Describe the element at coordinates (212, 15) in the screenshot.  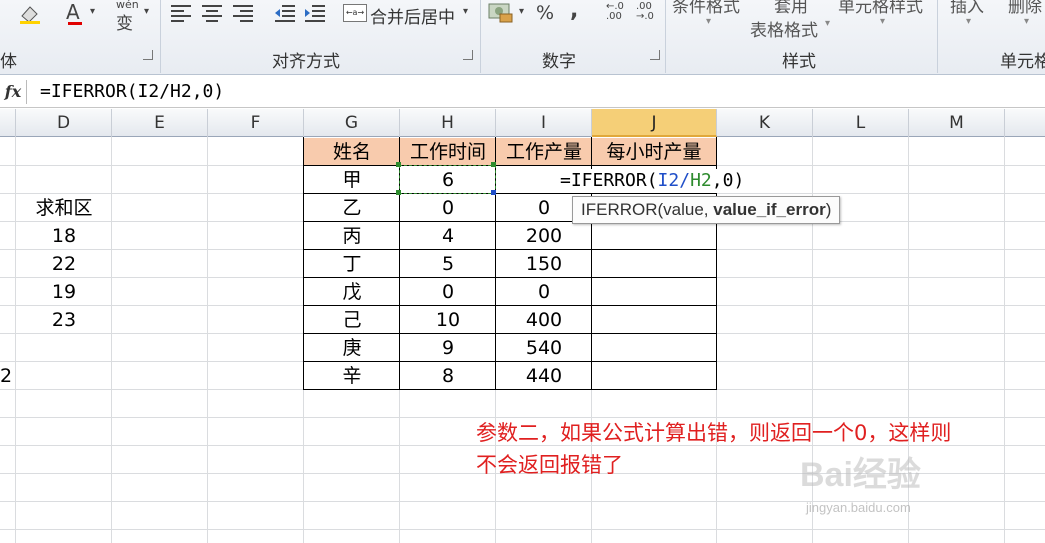
I see `align-center-icon` at that location.